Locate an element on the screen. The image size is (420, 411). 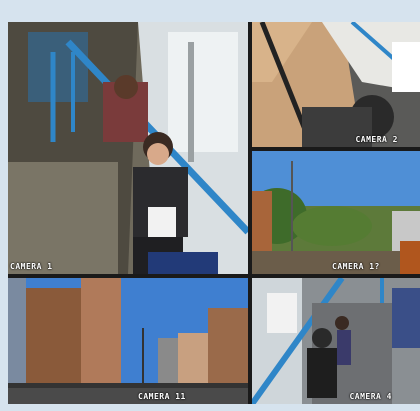
camera-feed-2: CAMERA 2 is located at coordinates (336, 84).